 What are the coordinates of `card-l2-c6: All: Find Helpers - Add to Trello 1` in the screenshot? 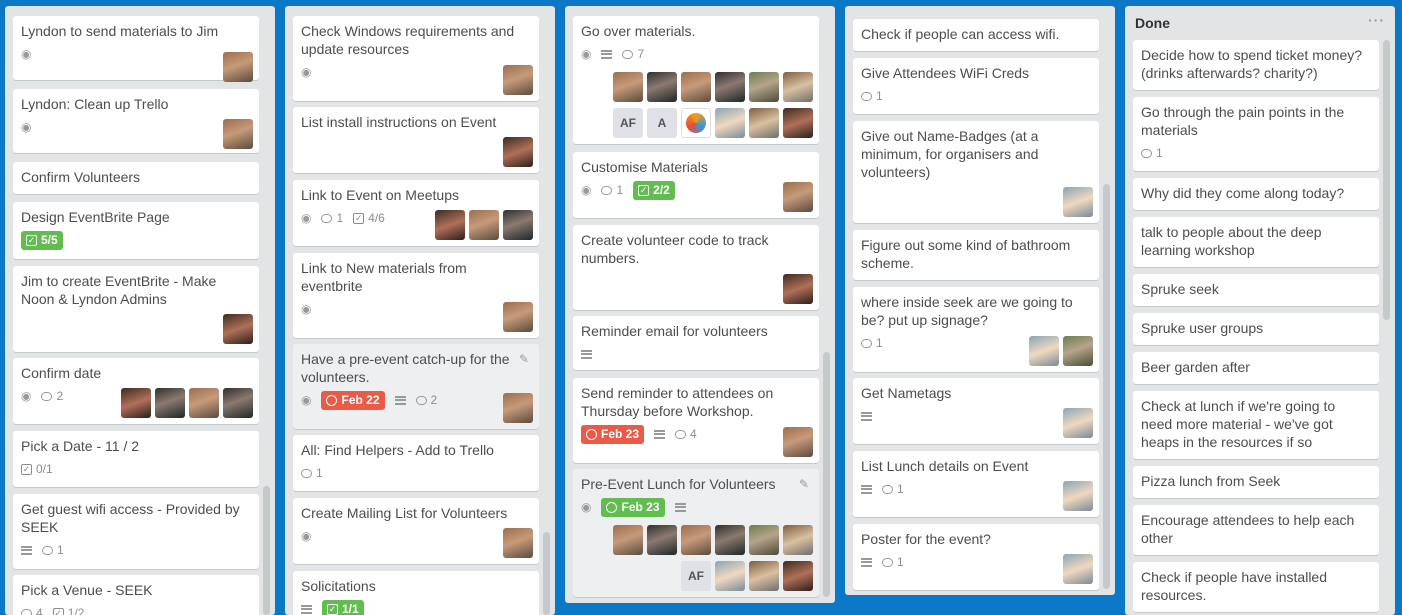 It's located at (416, 463).